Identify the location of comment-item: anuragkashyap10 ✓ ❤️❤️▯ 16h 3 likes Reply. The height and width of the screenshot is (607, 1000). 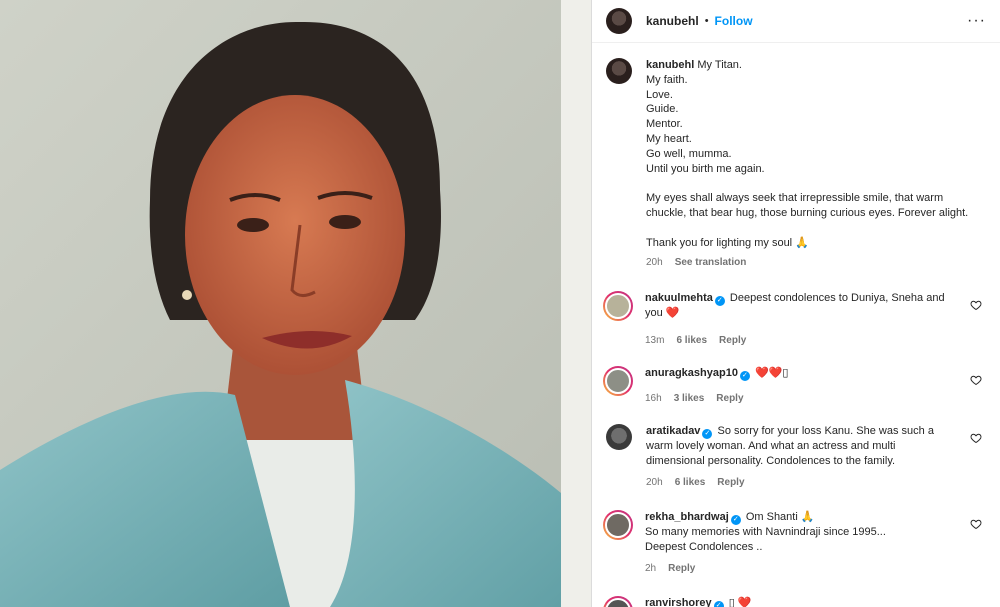
(794, 386).